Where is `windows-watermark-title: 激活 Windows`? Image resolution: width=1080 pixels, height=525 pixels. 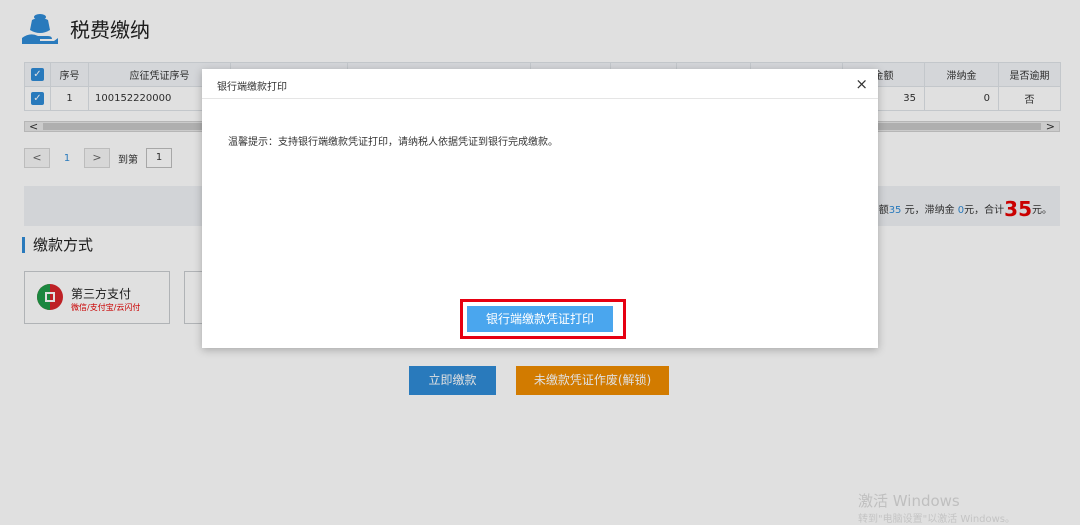 windows-watermark-title: 激活 Windows is located at coordinates (909, 501).